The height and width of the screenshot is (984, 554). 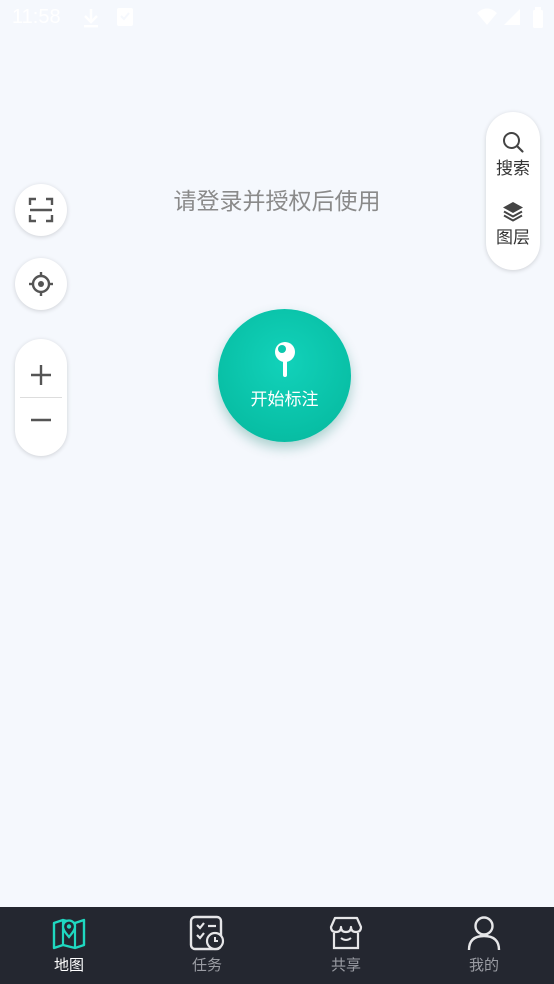 I want to click on start-annotation-button: 开始标注, so click(x=284, y=375).